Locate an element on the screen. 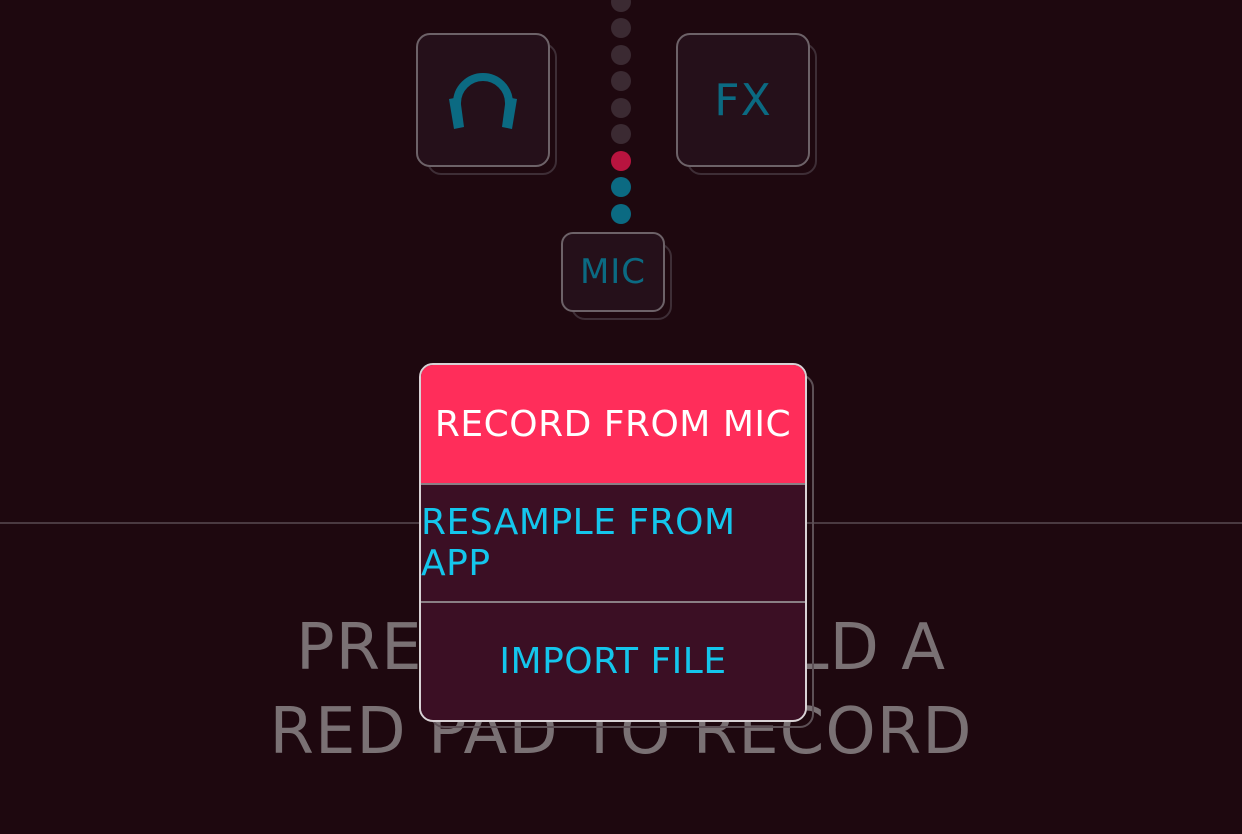  headphones-icon is located at coordinates (483, 100).